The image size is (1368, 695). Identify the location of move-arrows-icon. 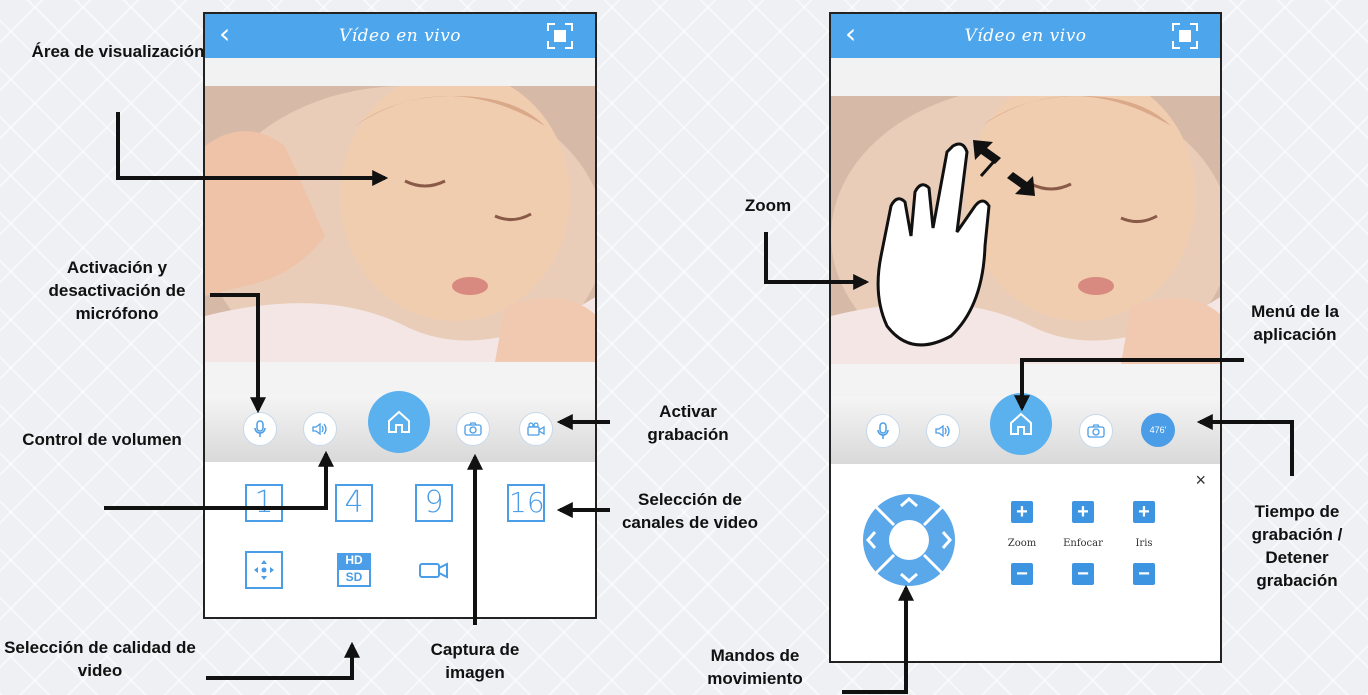
(264, 570).